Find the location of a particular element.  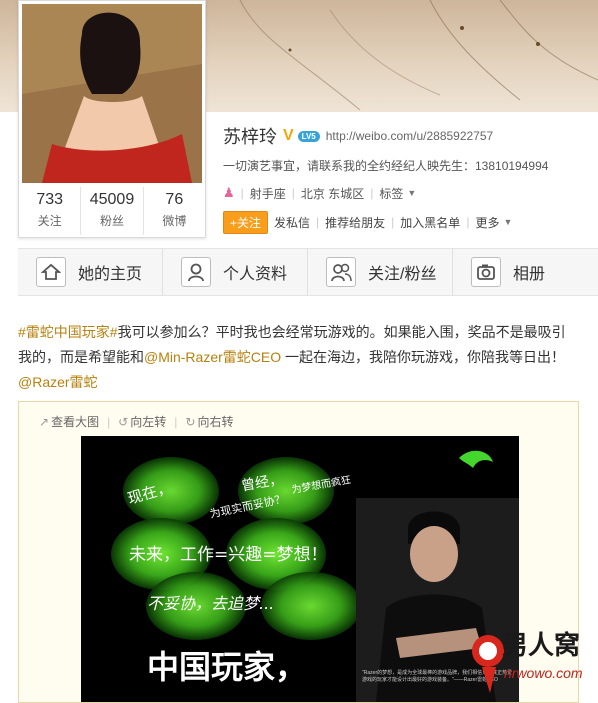

more-button: 更多 is located at coordinates (487, 222).